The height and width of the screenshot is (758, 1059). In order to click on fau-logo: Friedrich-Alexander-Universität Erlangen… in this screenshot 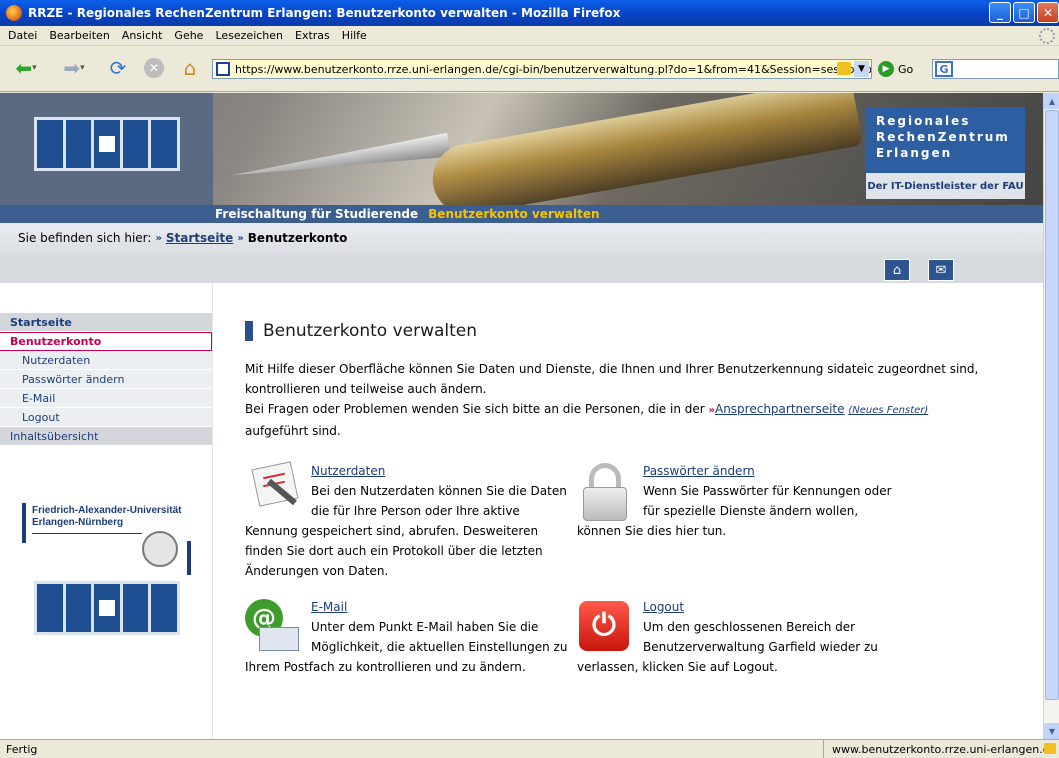, I will do `click(112, 543)`.